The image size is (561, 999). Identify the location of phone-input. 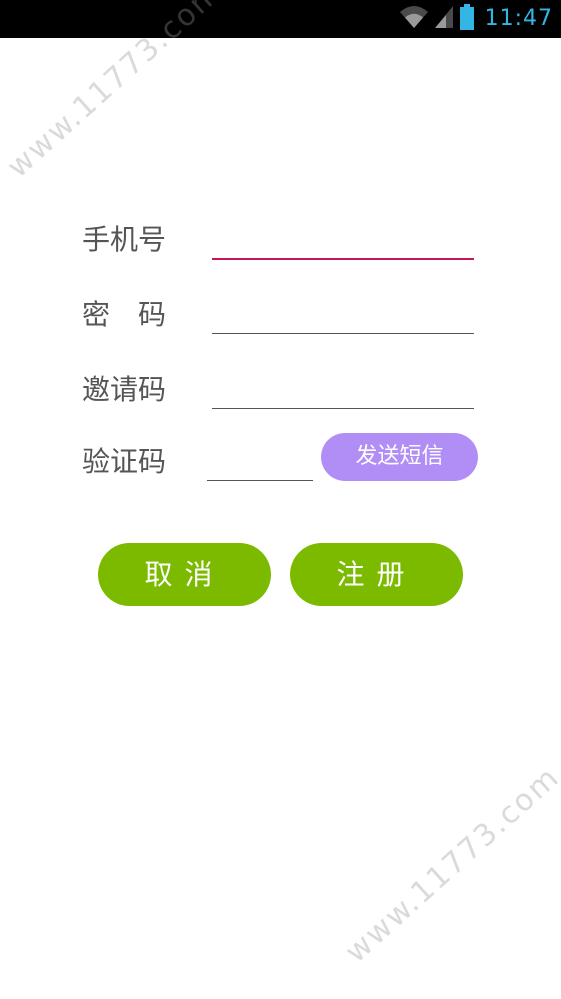
(343, 240).